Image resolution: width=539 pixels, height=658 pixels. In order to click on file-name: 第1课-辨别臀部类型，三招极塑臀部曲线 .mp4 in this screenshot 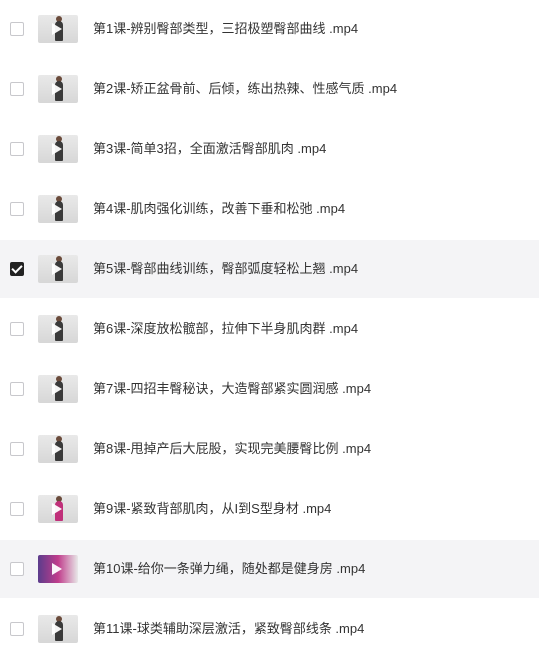, I will do `click(225, 29)`.